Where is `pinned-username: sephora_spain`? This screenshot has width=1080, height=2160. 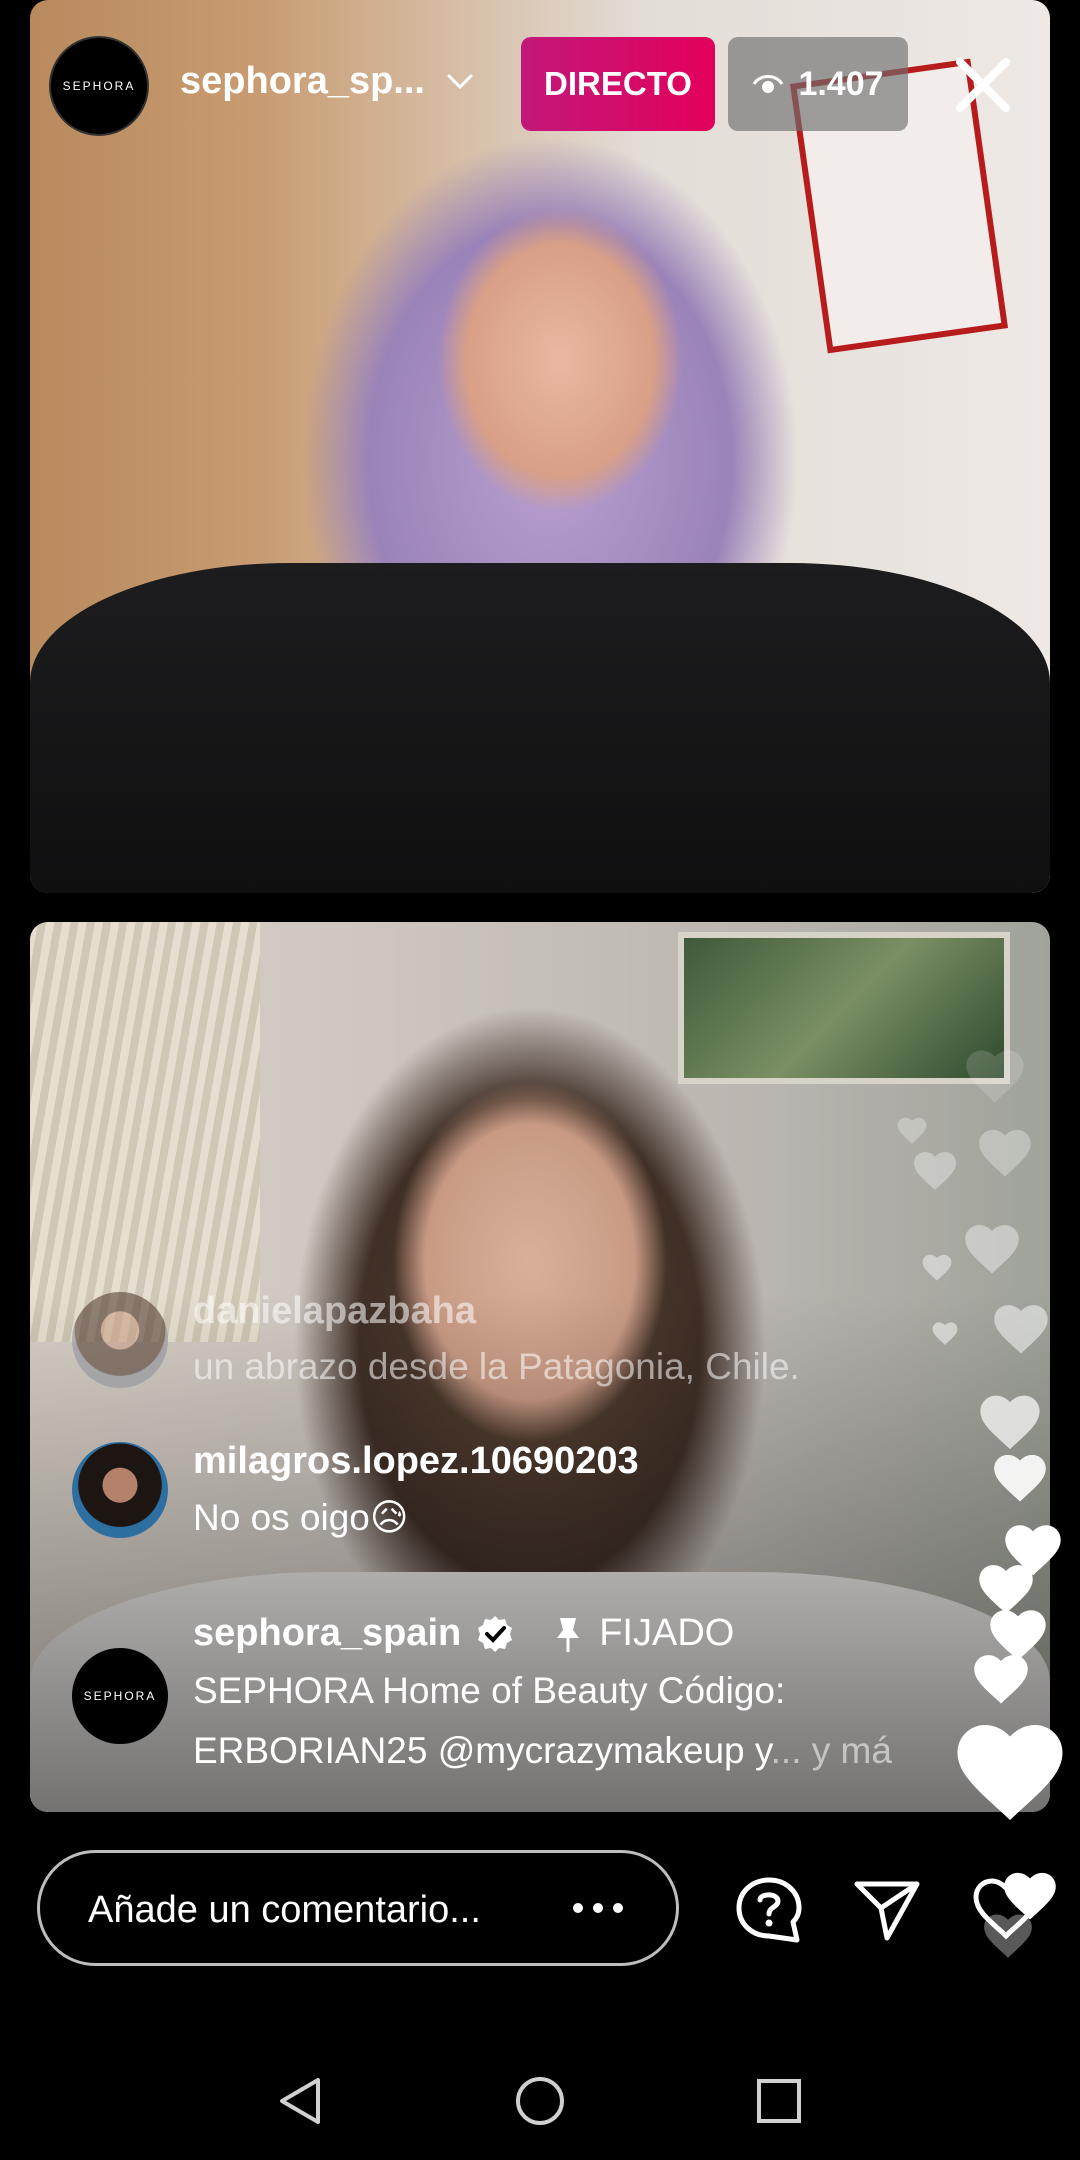
pinned-username: sephora_spain is located at coordinates (327, 1633).